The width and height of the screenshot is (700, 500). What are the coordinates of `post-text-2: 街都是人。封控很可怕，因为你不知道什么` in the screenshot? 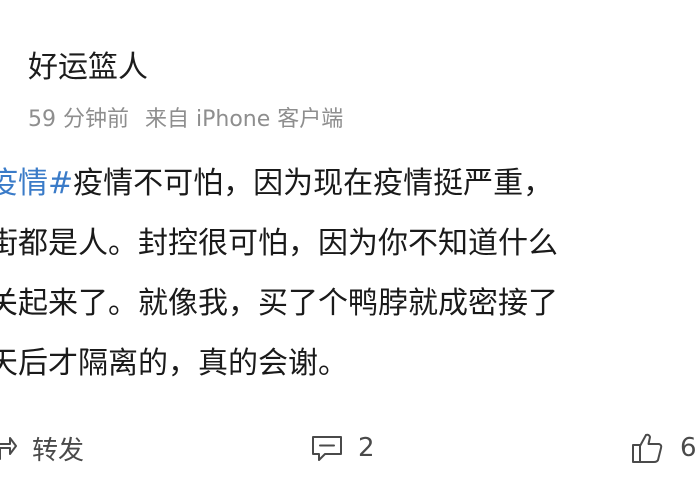 It's located at (279, 243).